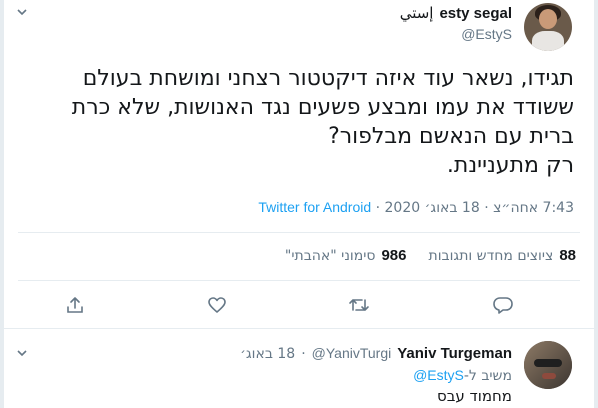 The height and width of the screenshot is (408, 598). Describe the element at coordinates (416, 13) in the screenshot. I see `author-name-arabic: إستي` at that location.